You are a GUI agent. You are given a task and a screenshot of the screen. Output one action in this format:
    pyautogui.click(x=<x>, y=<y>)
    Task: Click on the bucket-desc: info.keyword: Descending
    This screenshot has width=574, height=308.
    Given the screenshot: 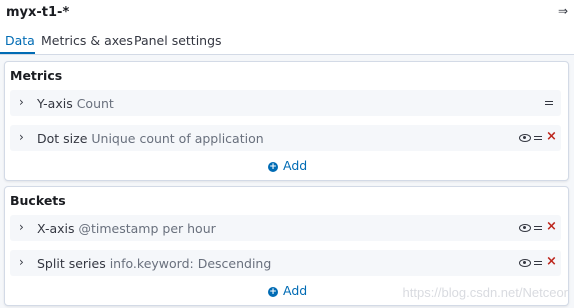 What is the action you would take?
    pyautogui.click(x=190, y=263)
    